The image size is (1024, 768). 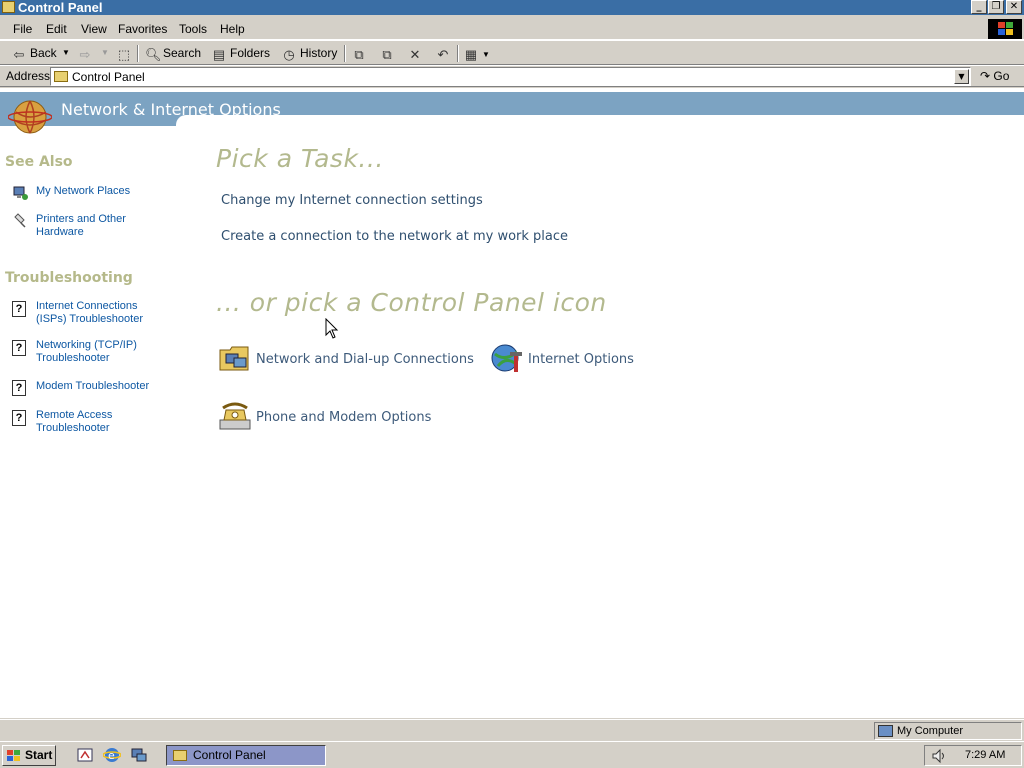 I want to click on status-bar: My Computer, so click(x=512, y=730).